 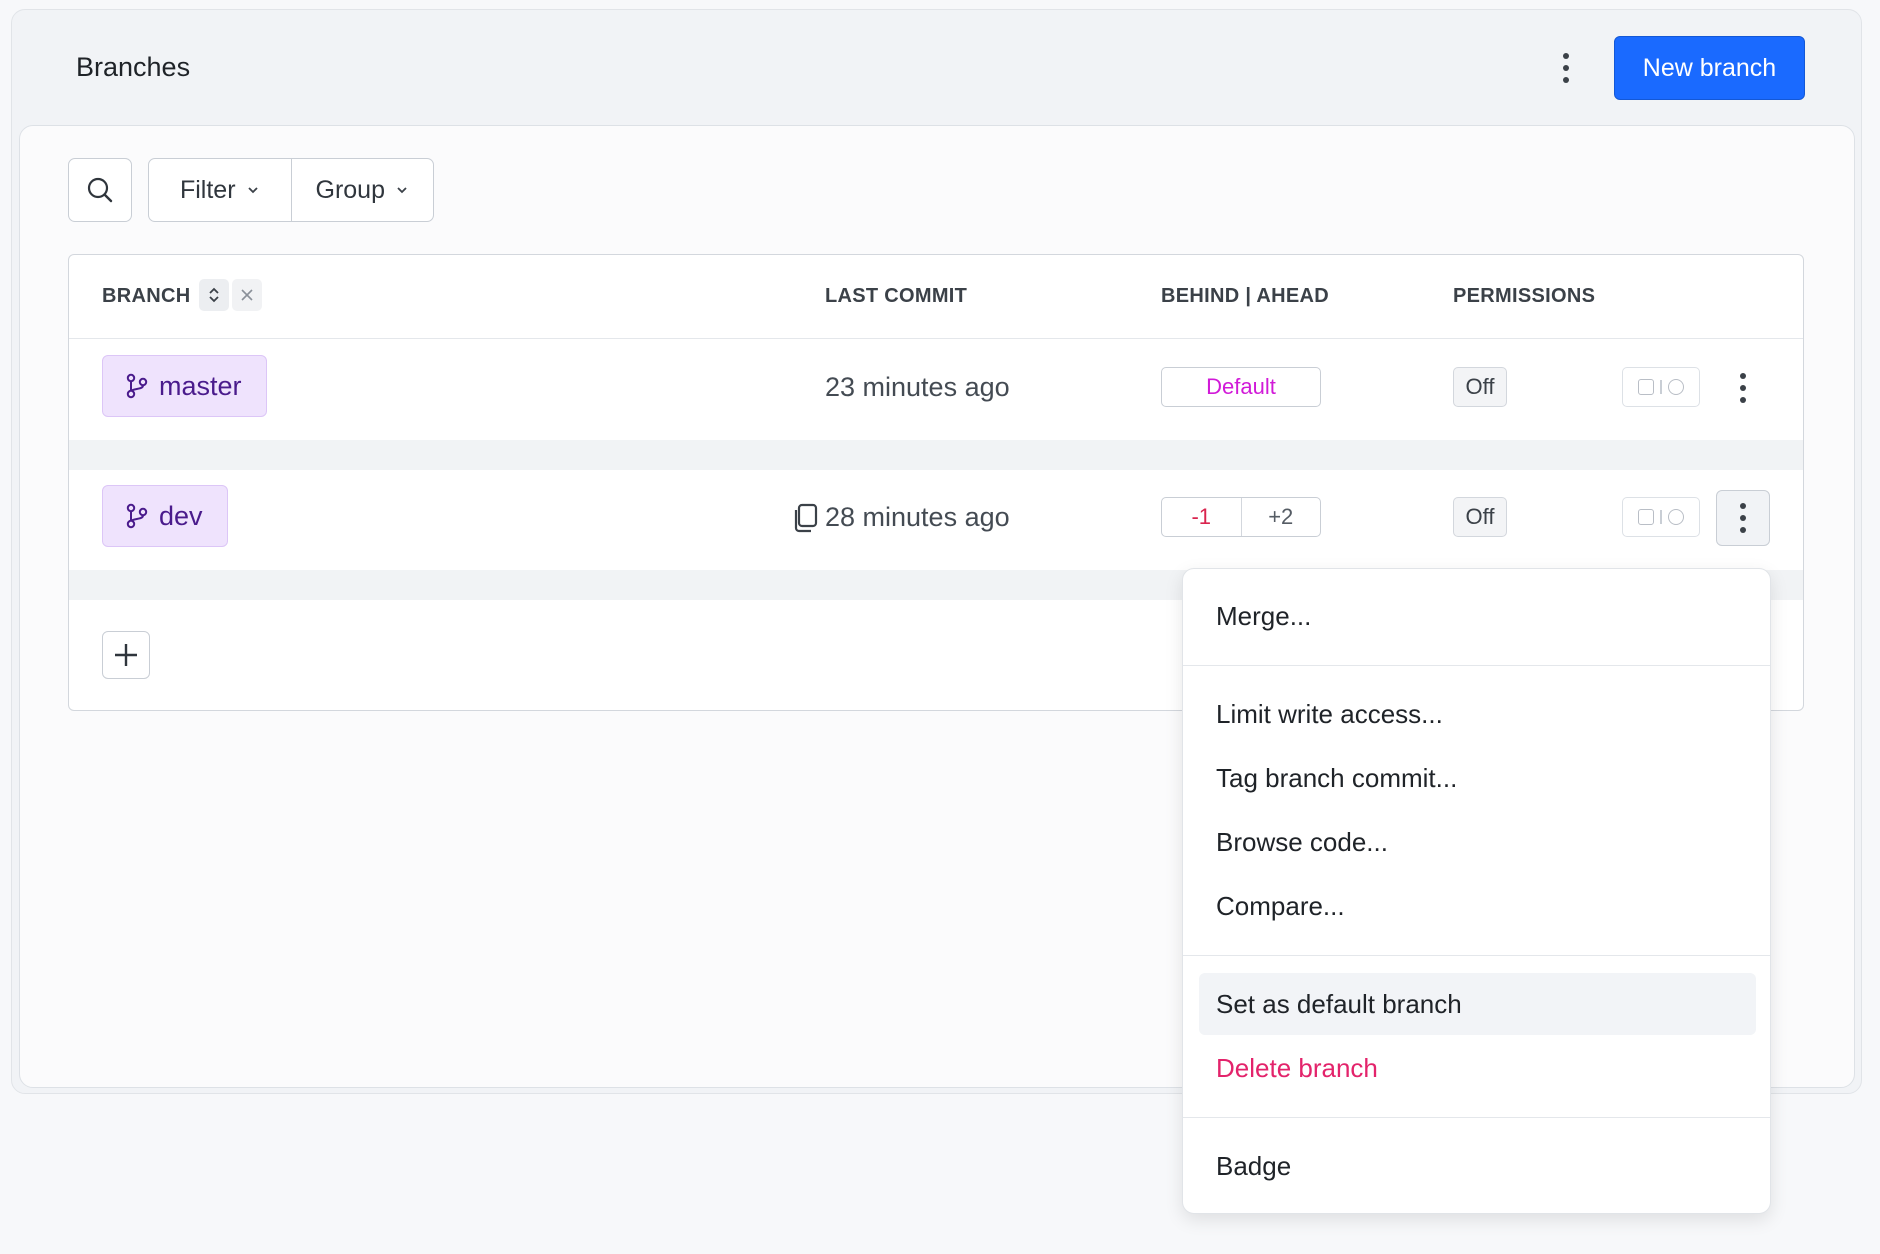 I want to click on row-divider, so click(x=936, y=455).